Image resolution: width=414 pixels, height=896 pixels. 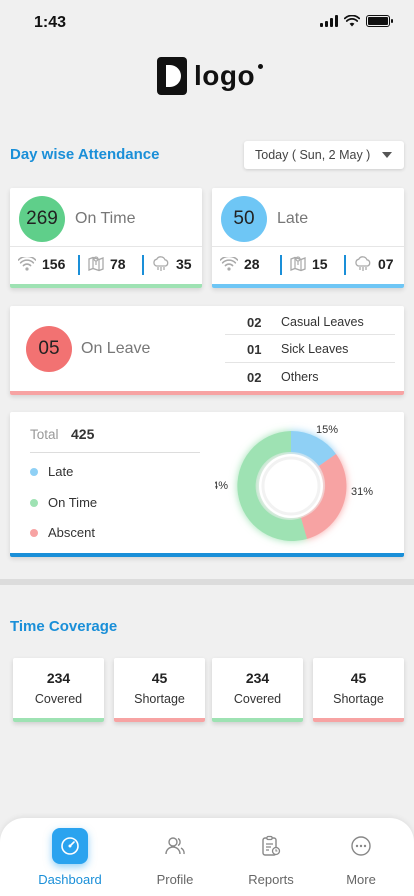 What do you see at coordinates (293, 218) in the screenshot?
I see `late-label: Late` at bounding box center [293, 218].